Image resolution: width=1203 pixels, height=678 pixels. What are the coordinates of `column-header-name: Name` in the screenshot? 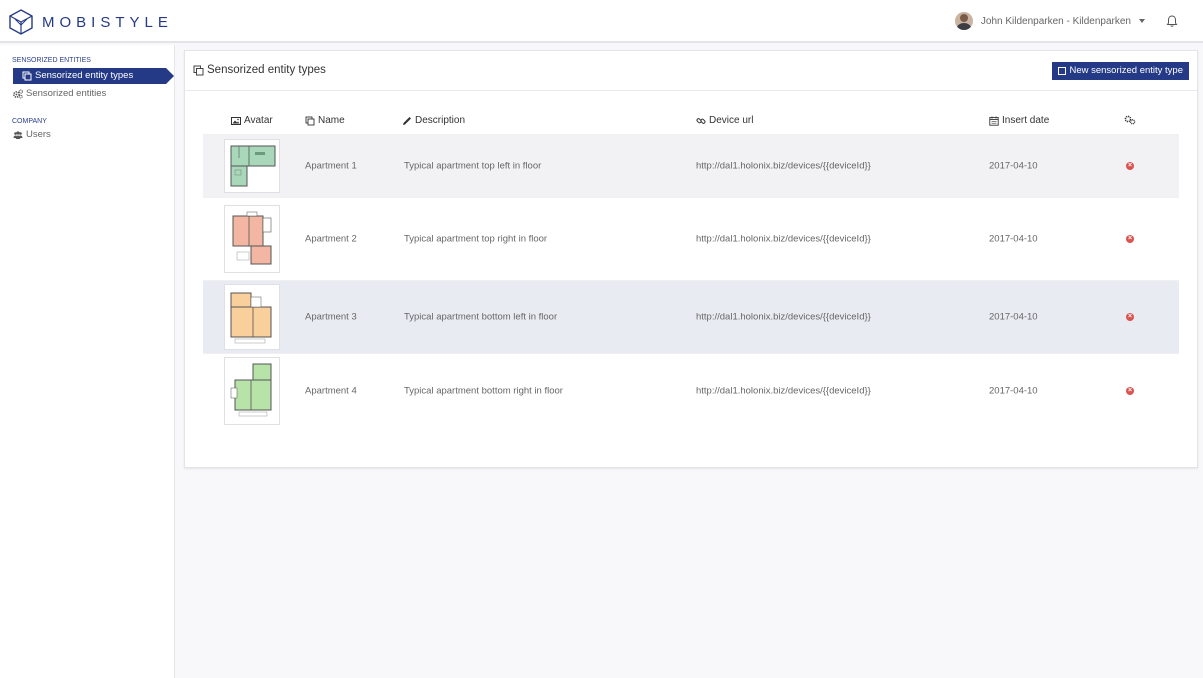 It's located at (325, 120).